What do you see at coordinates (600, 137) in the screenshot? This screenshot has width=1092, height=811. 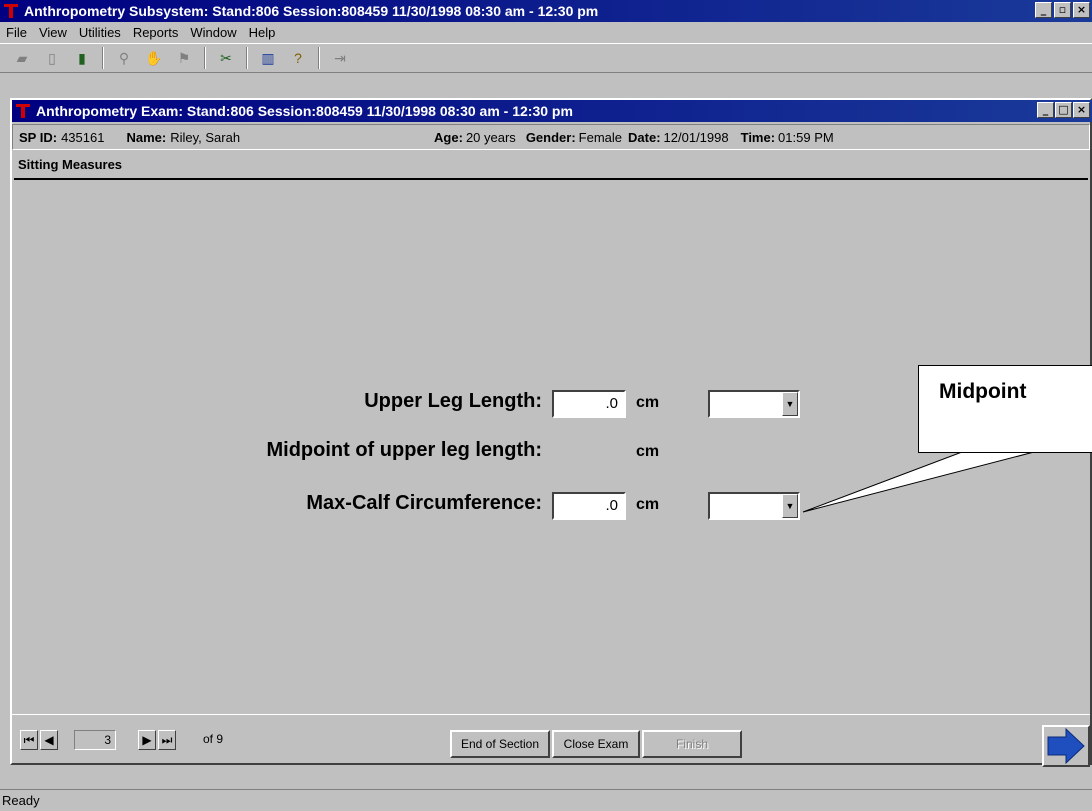 I see `gender-value: Female` at bounding box center [600, 137].